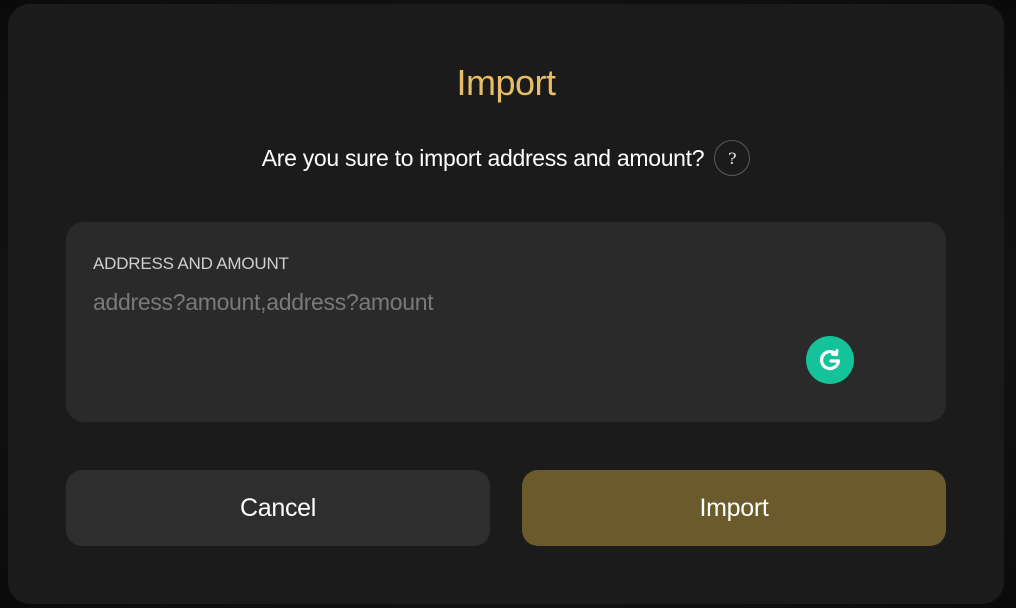 The height and width of the screenshot is (608, 1016). I want to click on import-button-label: Import, so click(734, 507).